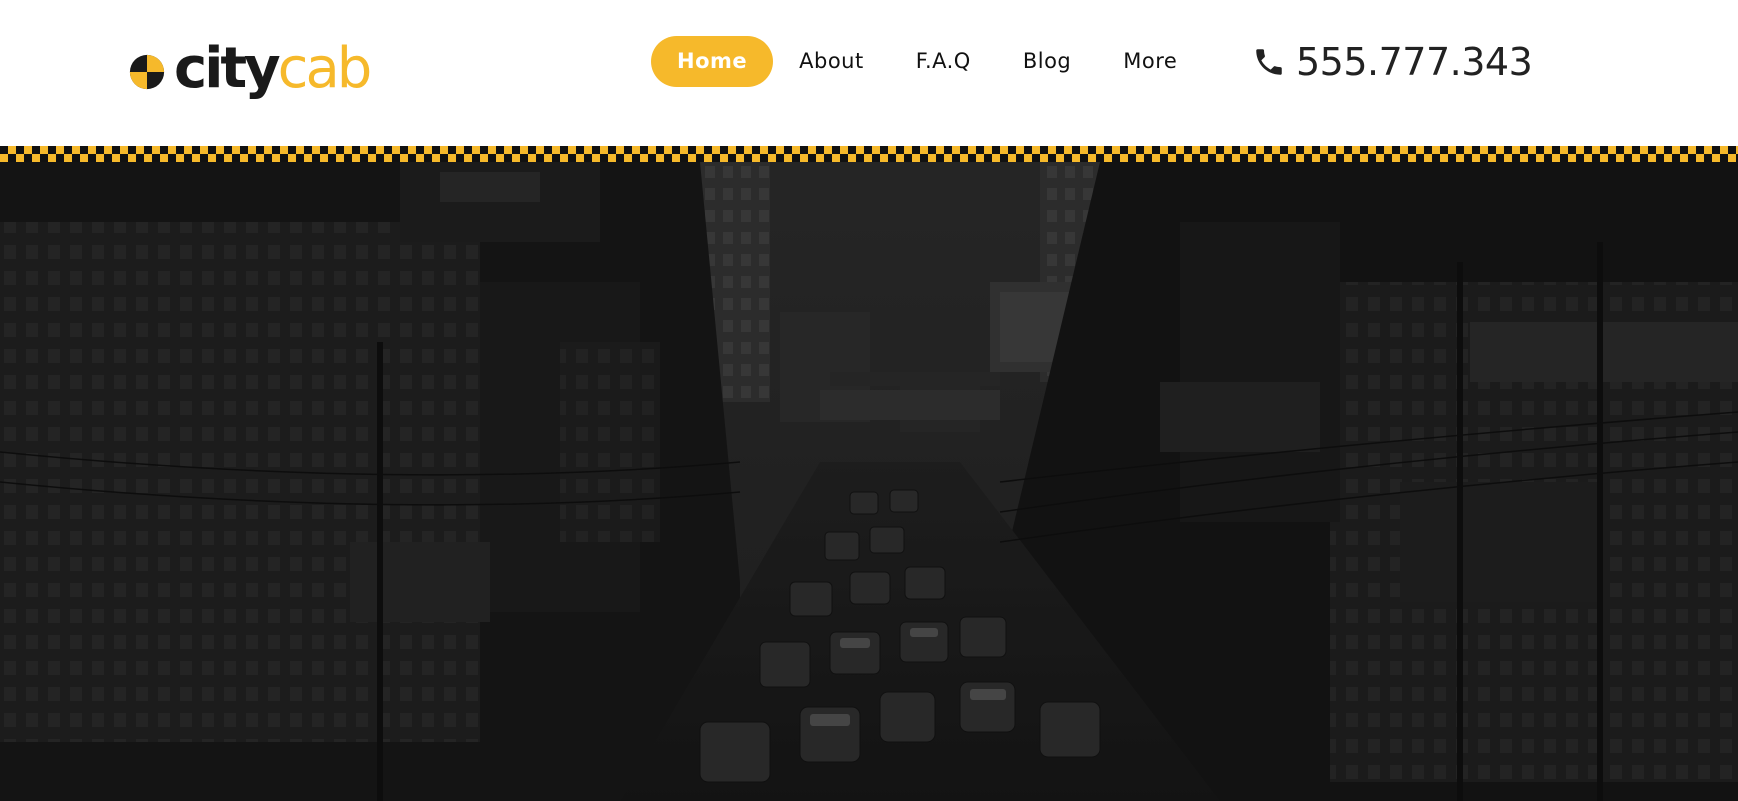 The image size is (1738, 801). Describe the element at coordinates (325, 68) in the screenshot. I see `logo-text-cab: cab` at that location.